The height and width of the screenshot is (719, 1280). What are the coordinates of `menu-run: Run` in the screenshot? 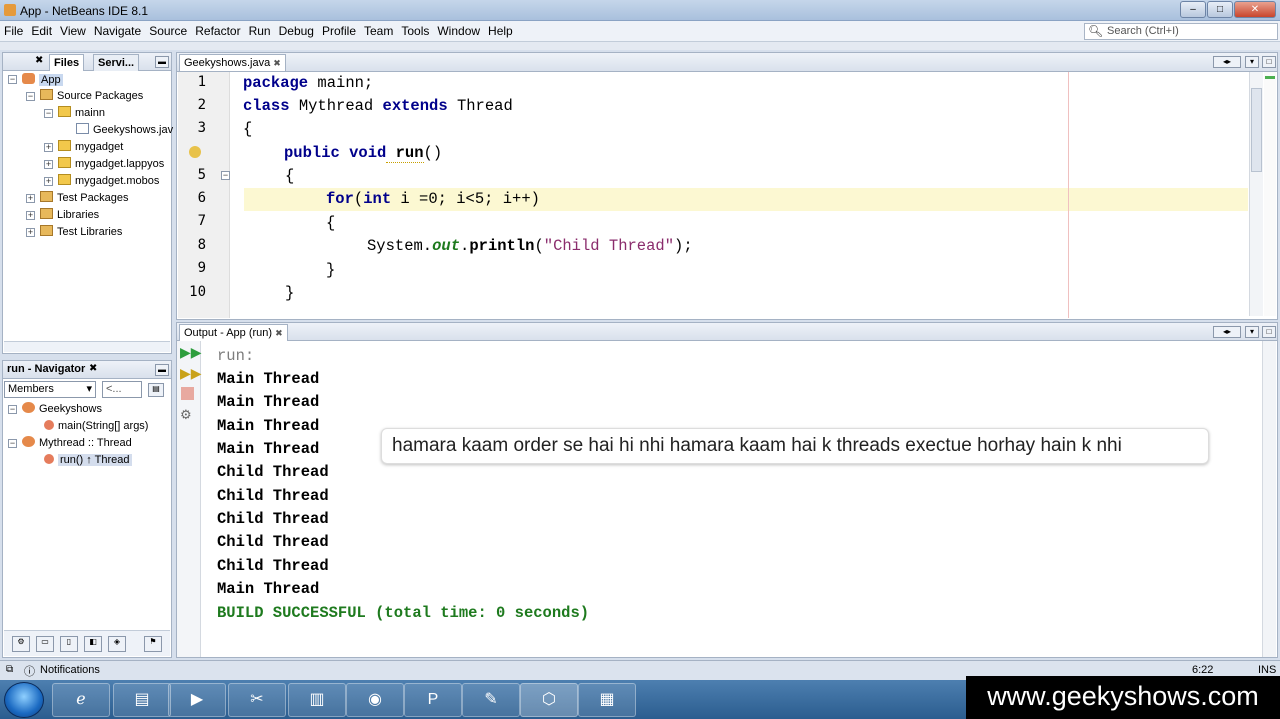 It's located at (260, 31).